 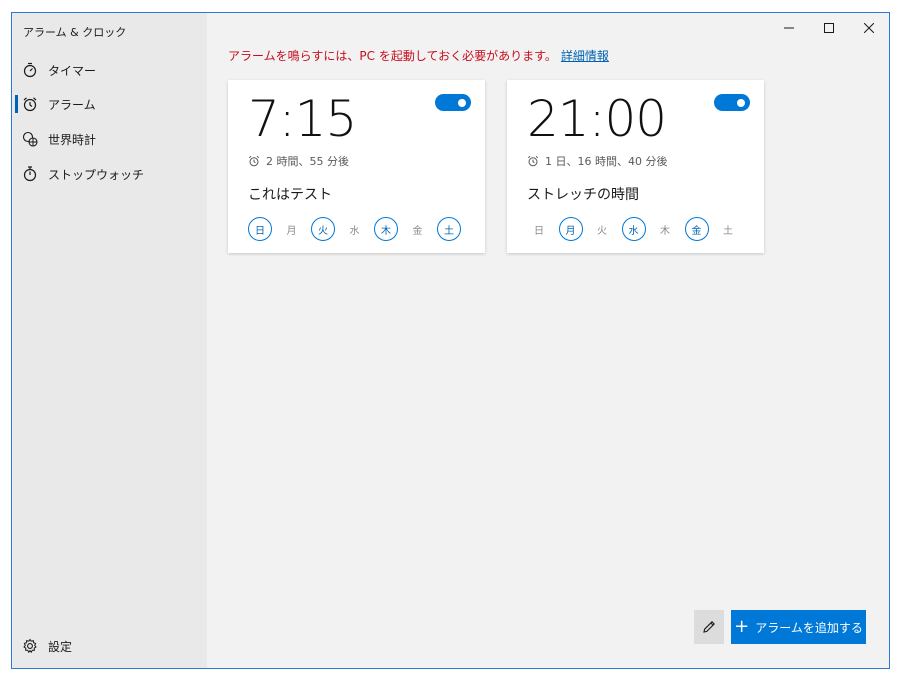 What do you see at coordinates (60, 646) in the screenshot?
I see `settings-label: 設定` at bounding box center [60, 646].